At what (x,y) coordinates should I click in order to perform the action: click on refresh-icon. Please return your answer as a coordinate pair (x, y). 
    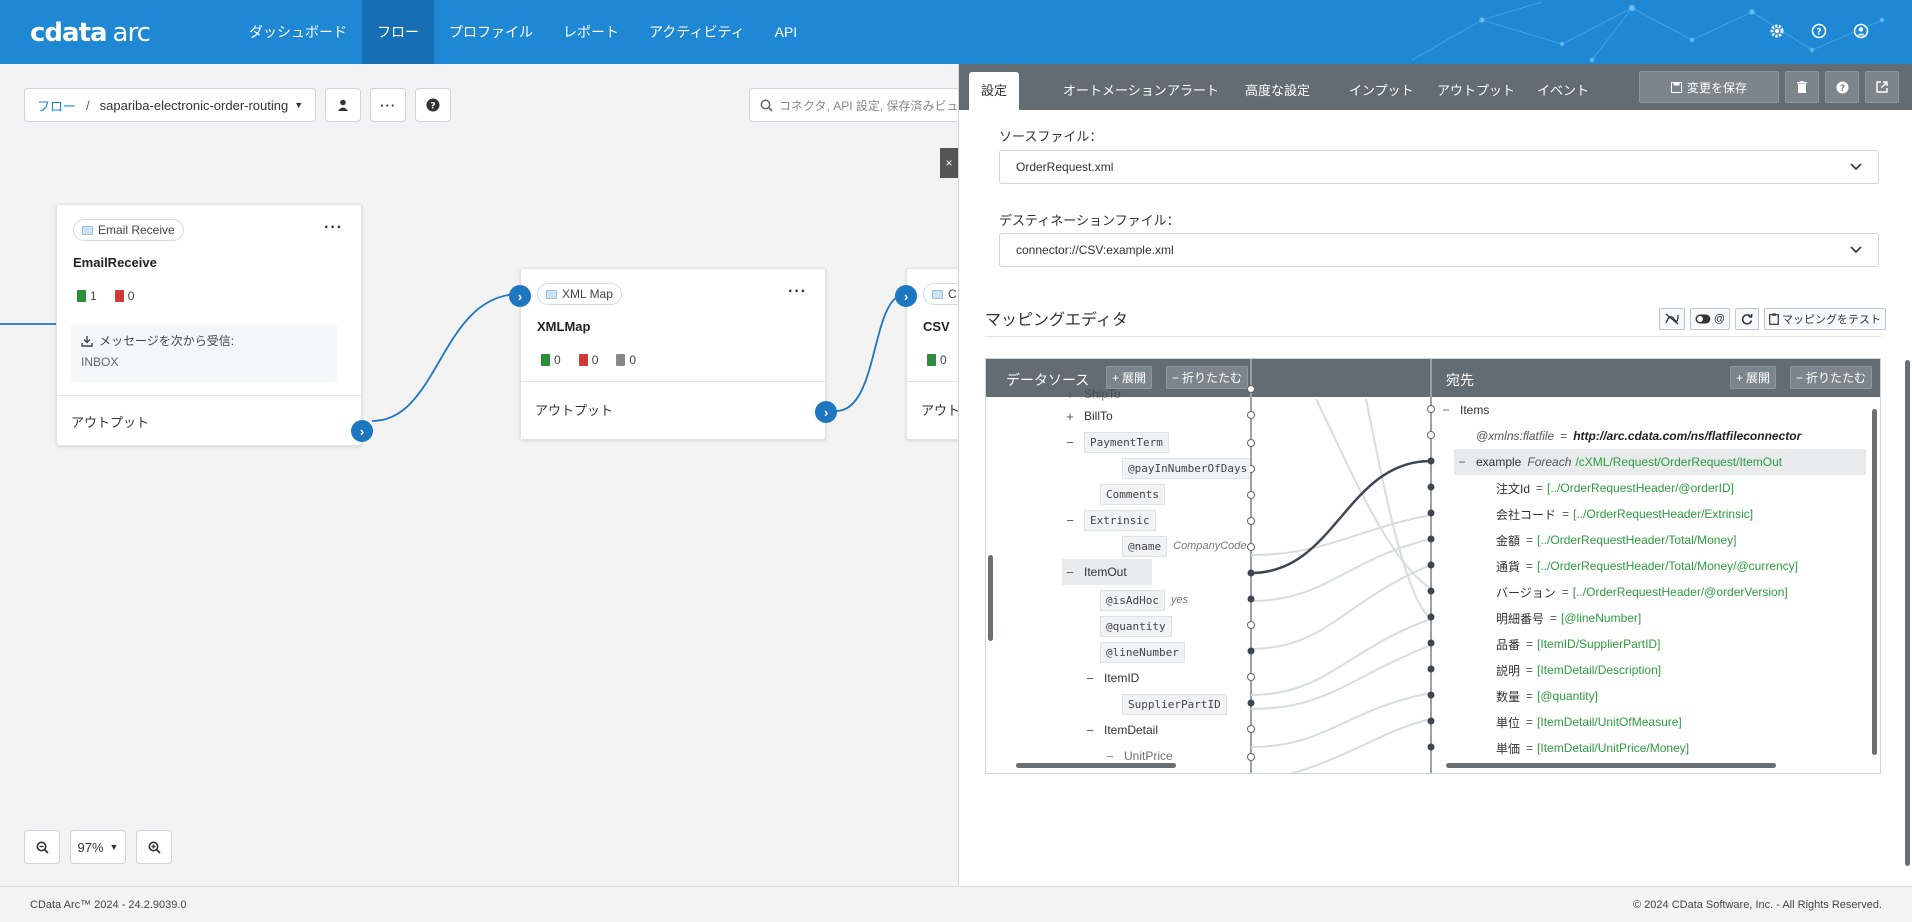
    Looking at the image, I should click on (1747, 319).